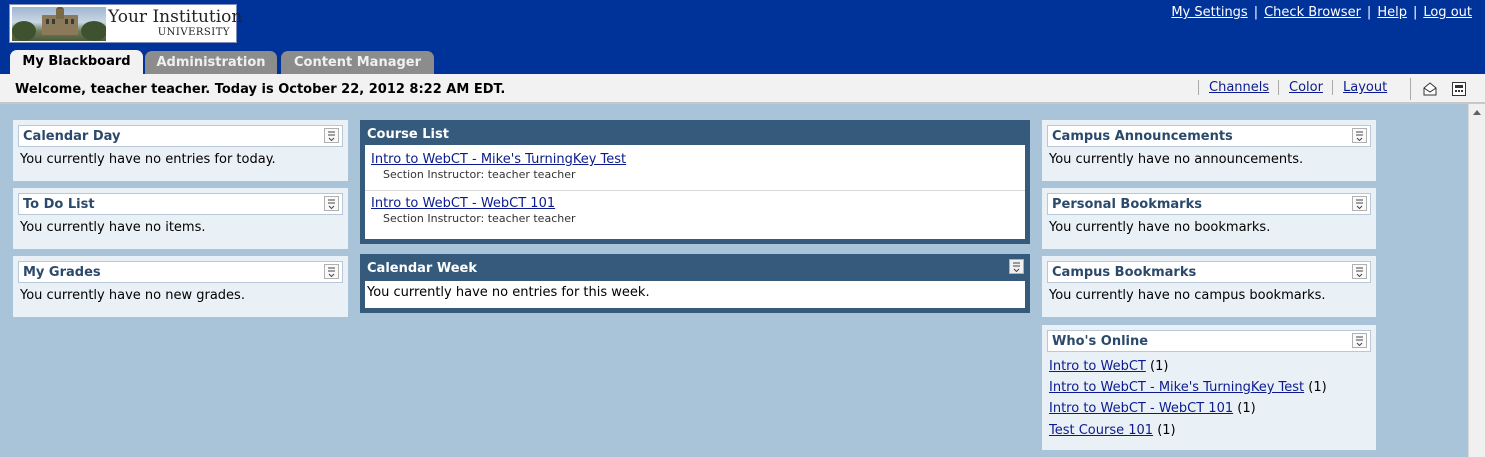  Describe the element at coordinates (408, 134) in the screenshot. I see `module-title: Course List` at that location.